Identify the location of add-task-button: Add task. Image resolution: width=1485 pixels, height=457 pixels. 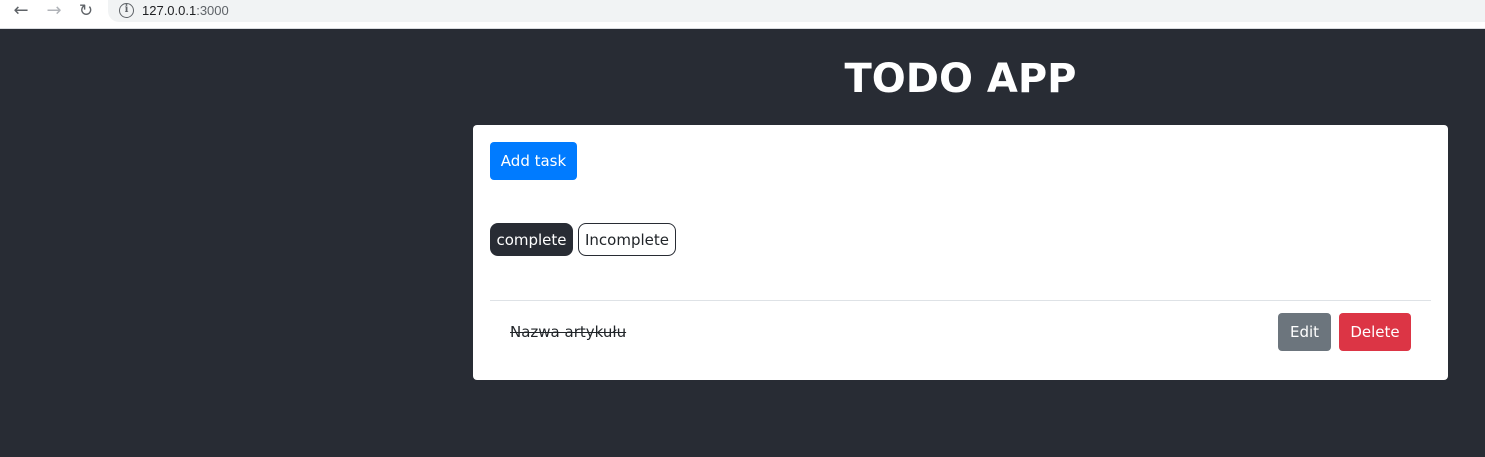
(533, 161).